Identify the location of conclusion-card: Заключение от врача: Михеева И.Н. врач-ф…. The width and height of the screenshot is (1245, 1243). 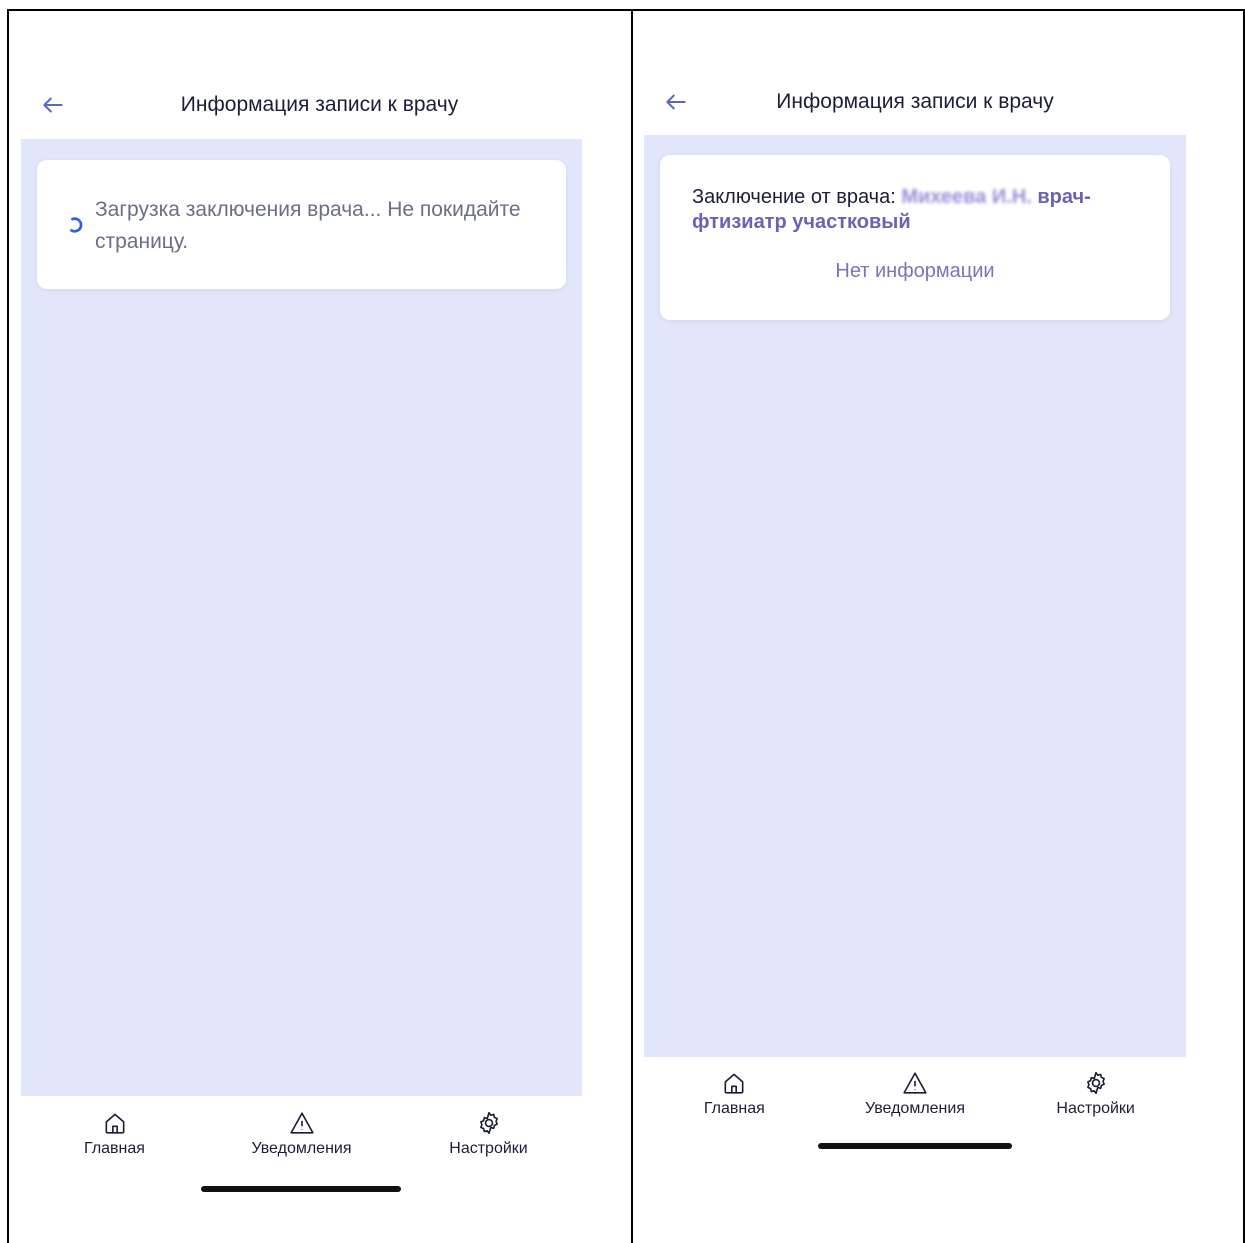
(915, 237).